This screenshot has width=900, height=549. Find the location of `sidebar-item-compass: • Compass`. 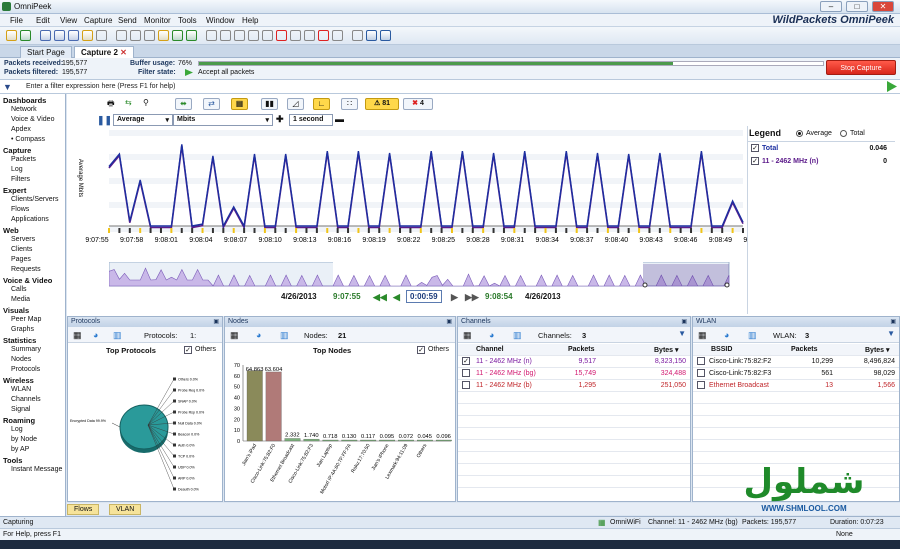

sidebar-item-compass: • Compass is located at coordinates (28, 139).